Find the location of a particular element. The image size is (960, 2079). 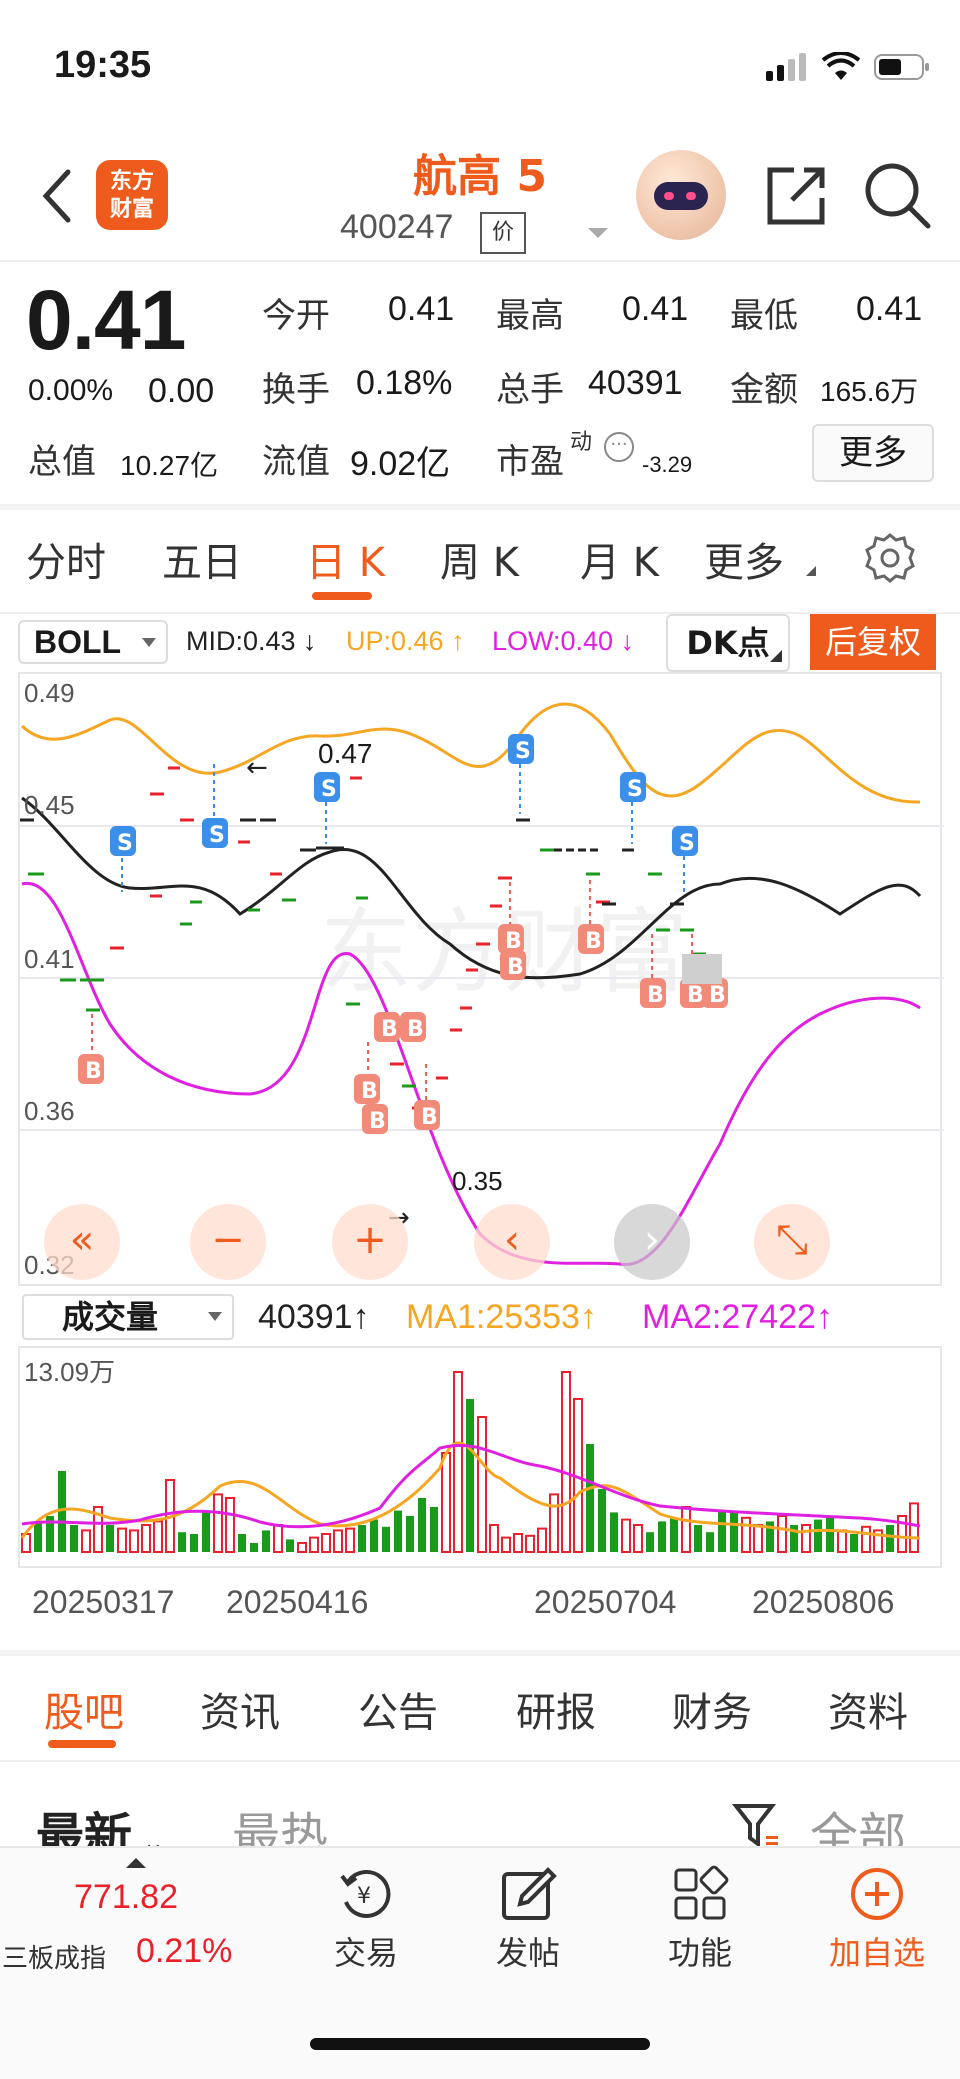

tab-daily-k: 日 K is located at coordinates (345, 559).